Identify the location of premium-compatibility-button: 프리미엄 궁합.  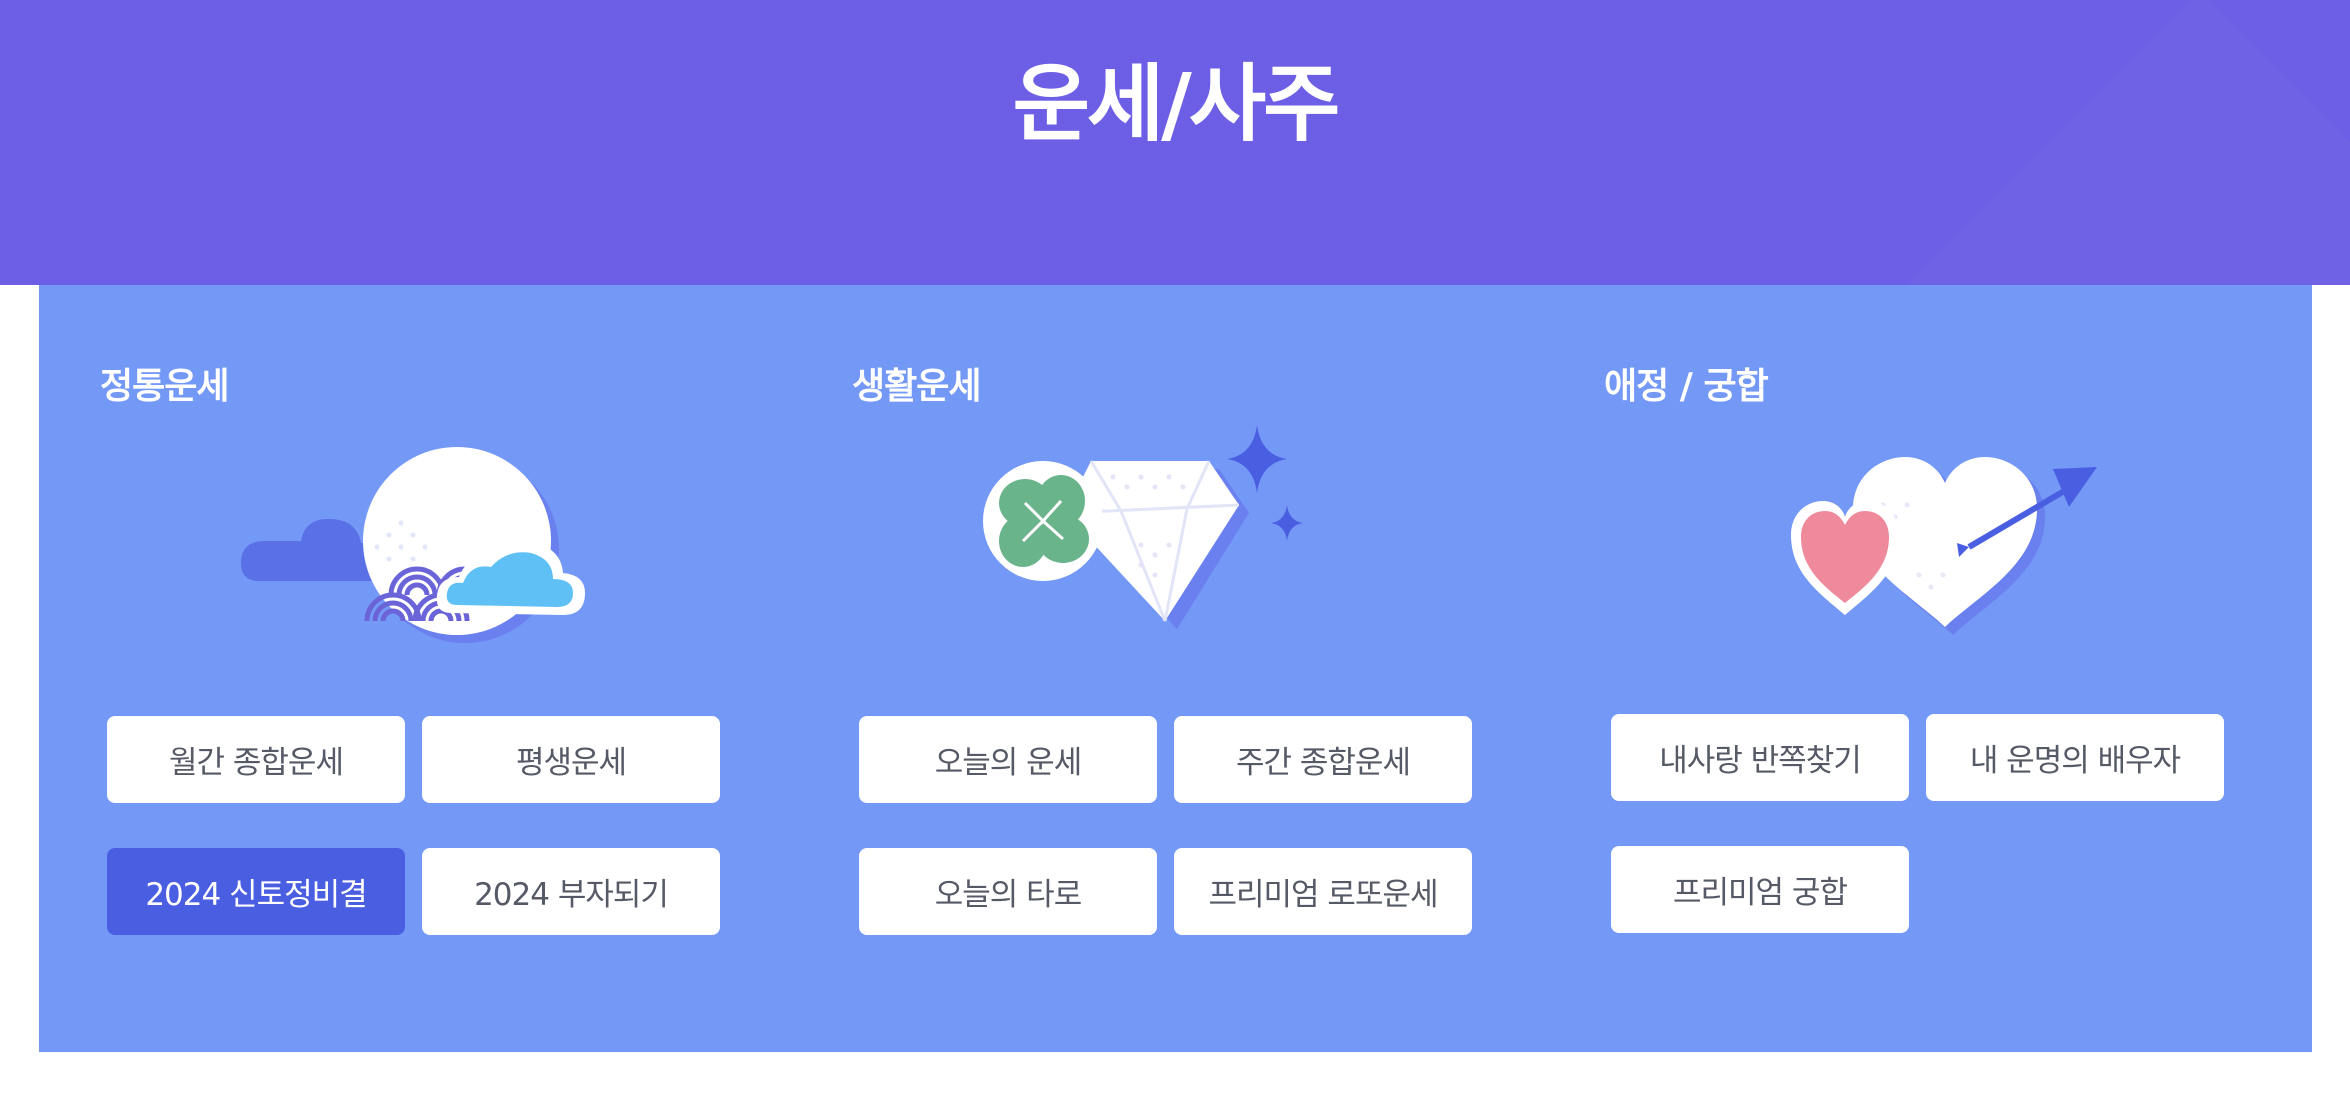
(1760, 889).